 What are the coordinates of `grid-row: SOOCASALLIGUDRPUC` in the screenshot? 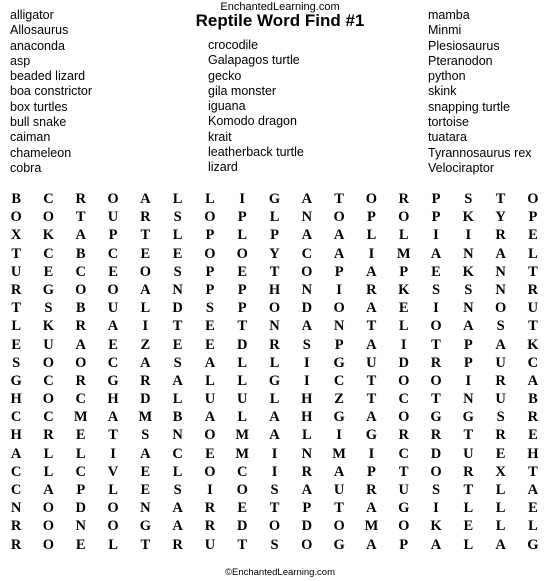 It's located at (280, 363).